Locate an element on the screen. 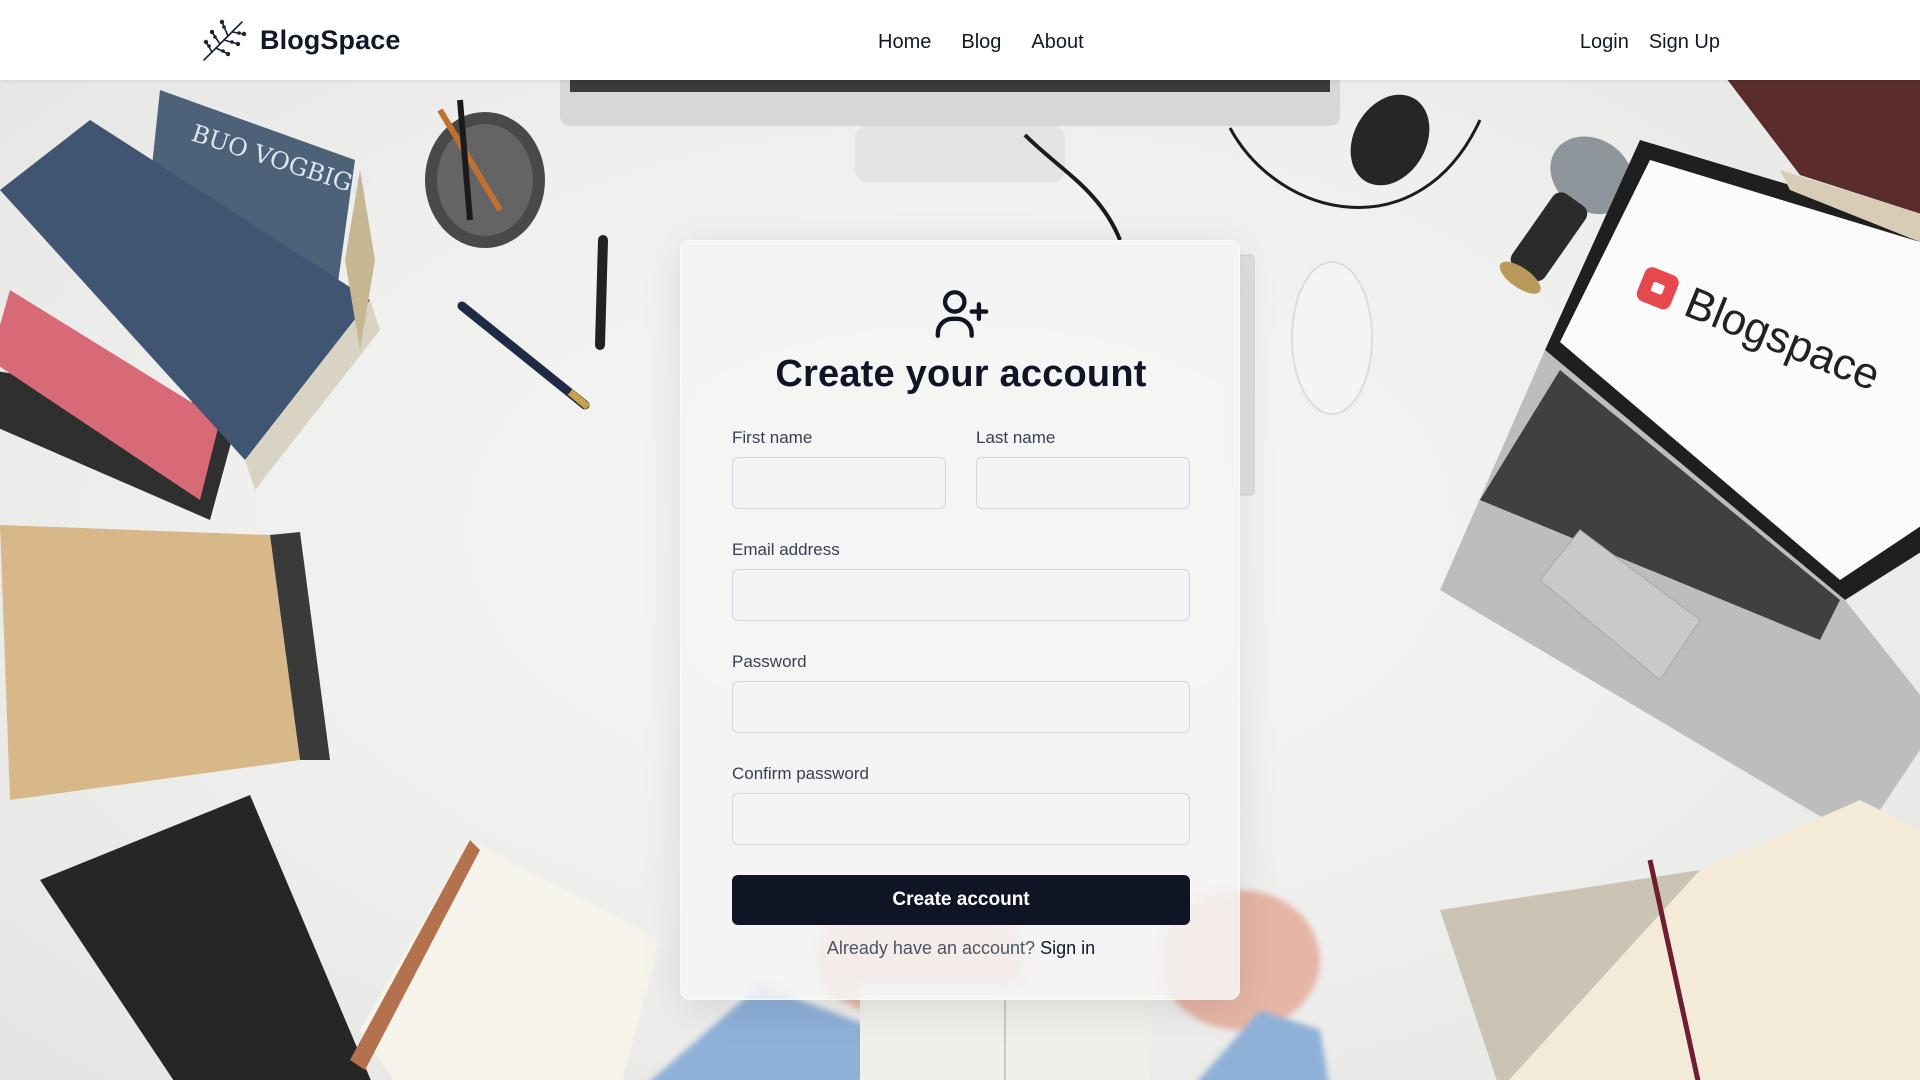 The height and width of the screenshot is (1080, 1920). nav-home-link: Home is located at coordinates (904, 42).